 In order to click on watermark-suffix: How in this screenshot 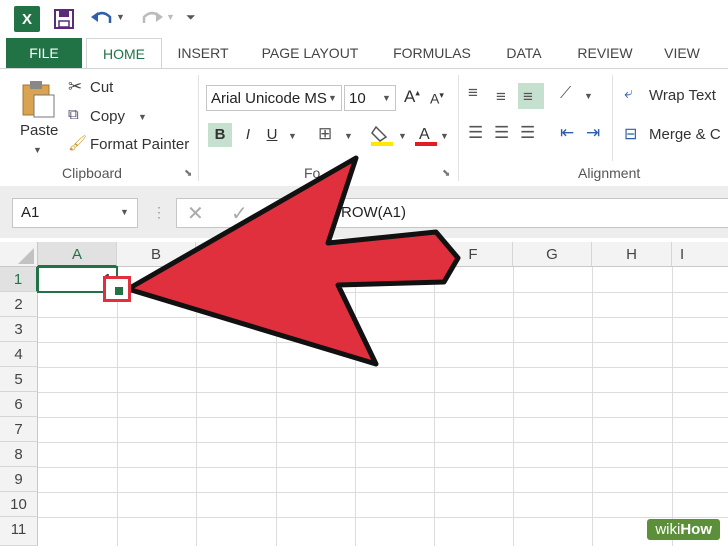, I will do `click(696, 529)`.